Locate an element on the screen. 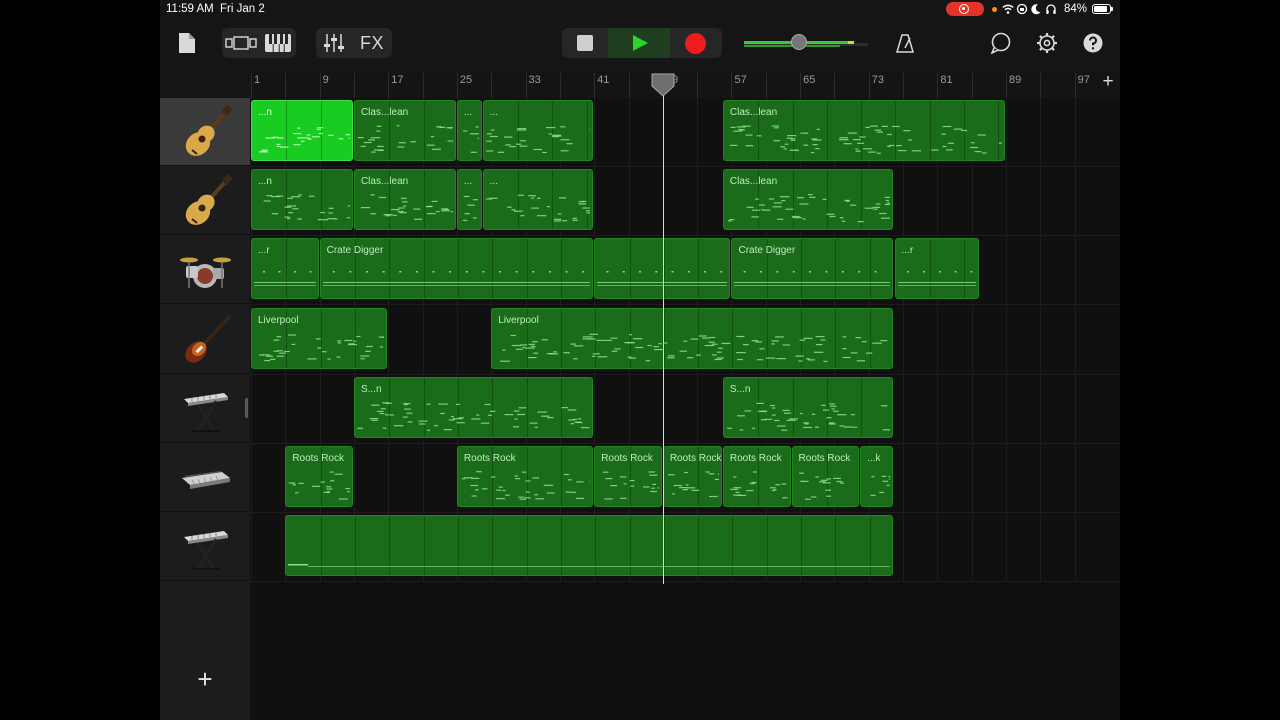 The image size is (1280, 720). mixer-button is located at coordinates (334, 43).